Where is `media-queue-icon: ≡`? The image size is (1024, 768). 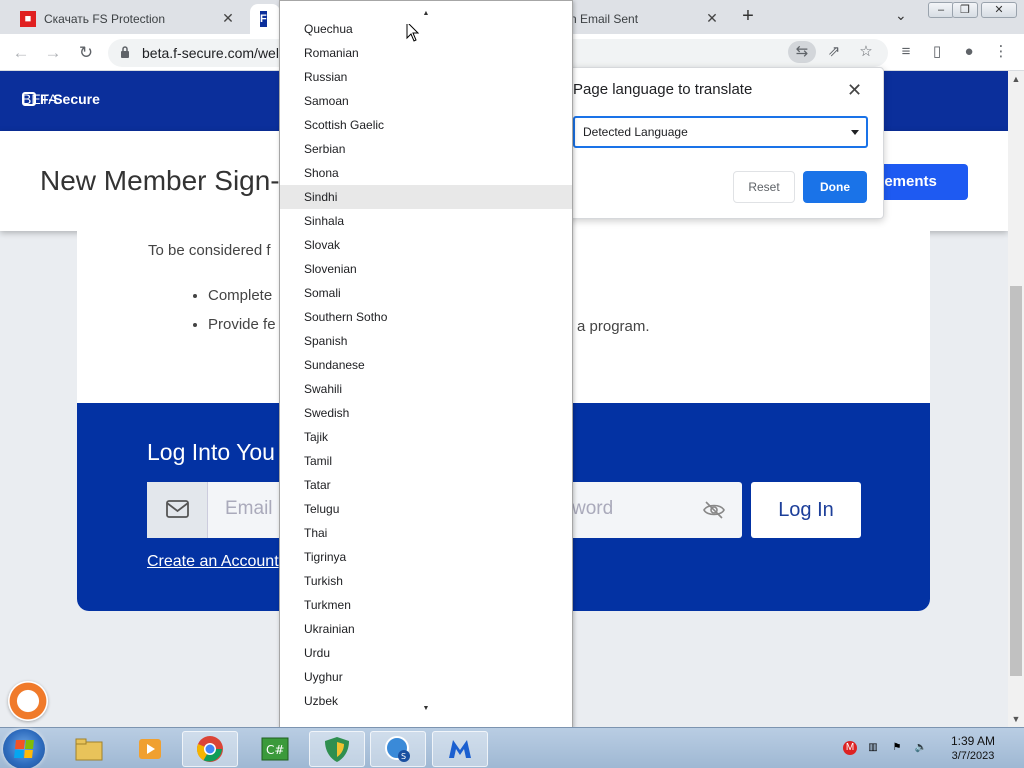
media-queue-icon: ≡ is located at coordinates (906, 52).